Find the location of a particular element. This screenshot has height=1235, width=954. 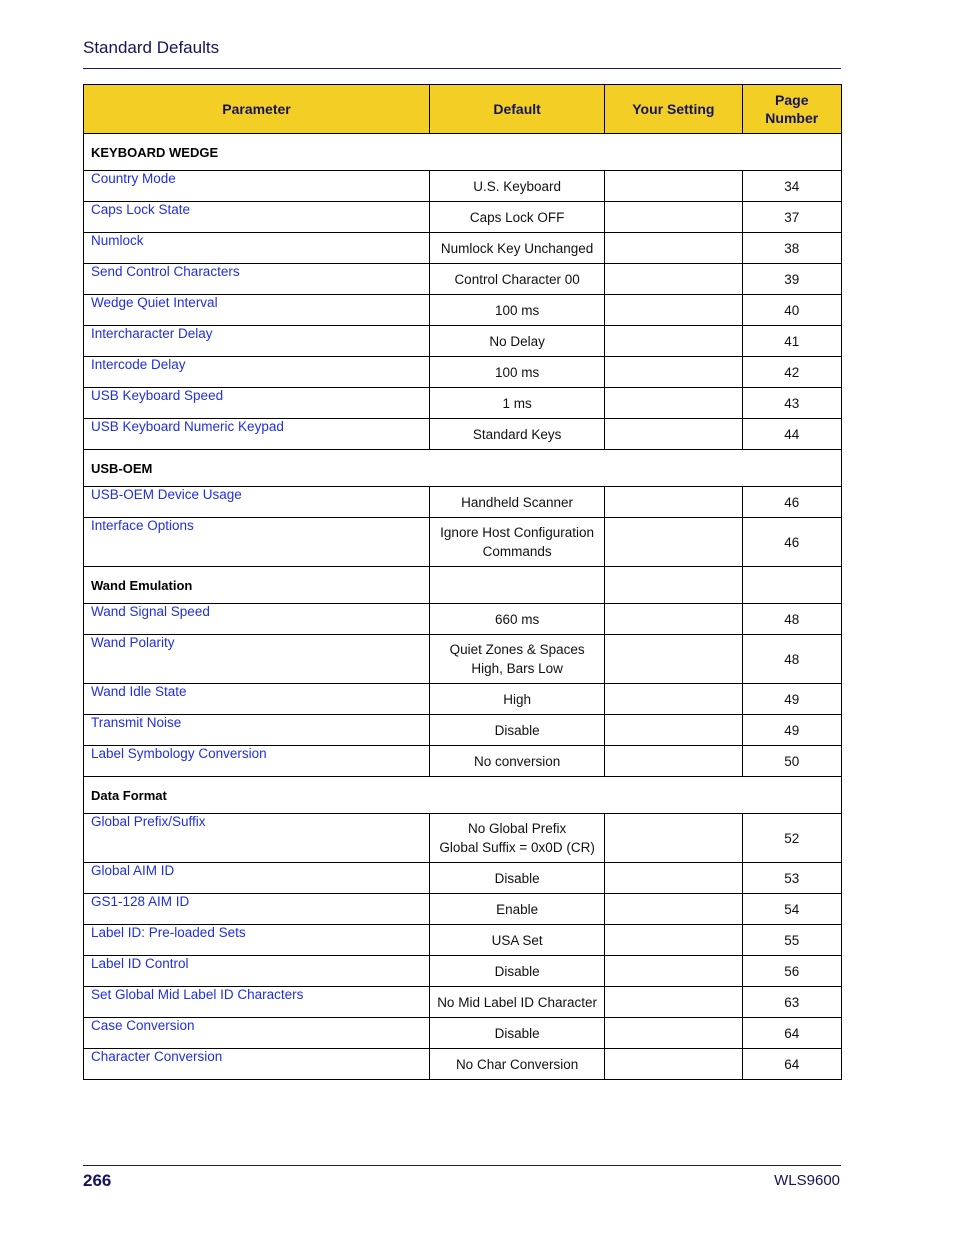

table-row: Global AIM ID Disable 53 is located at coordinates (462, 878).